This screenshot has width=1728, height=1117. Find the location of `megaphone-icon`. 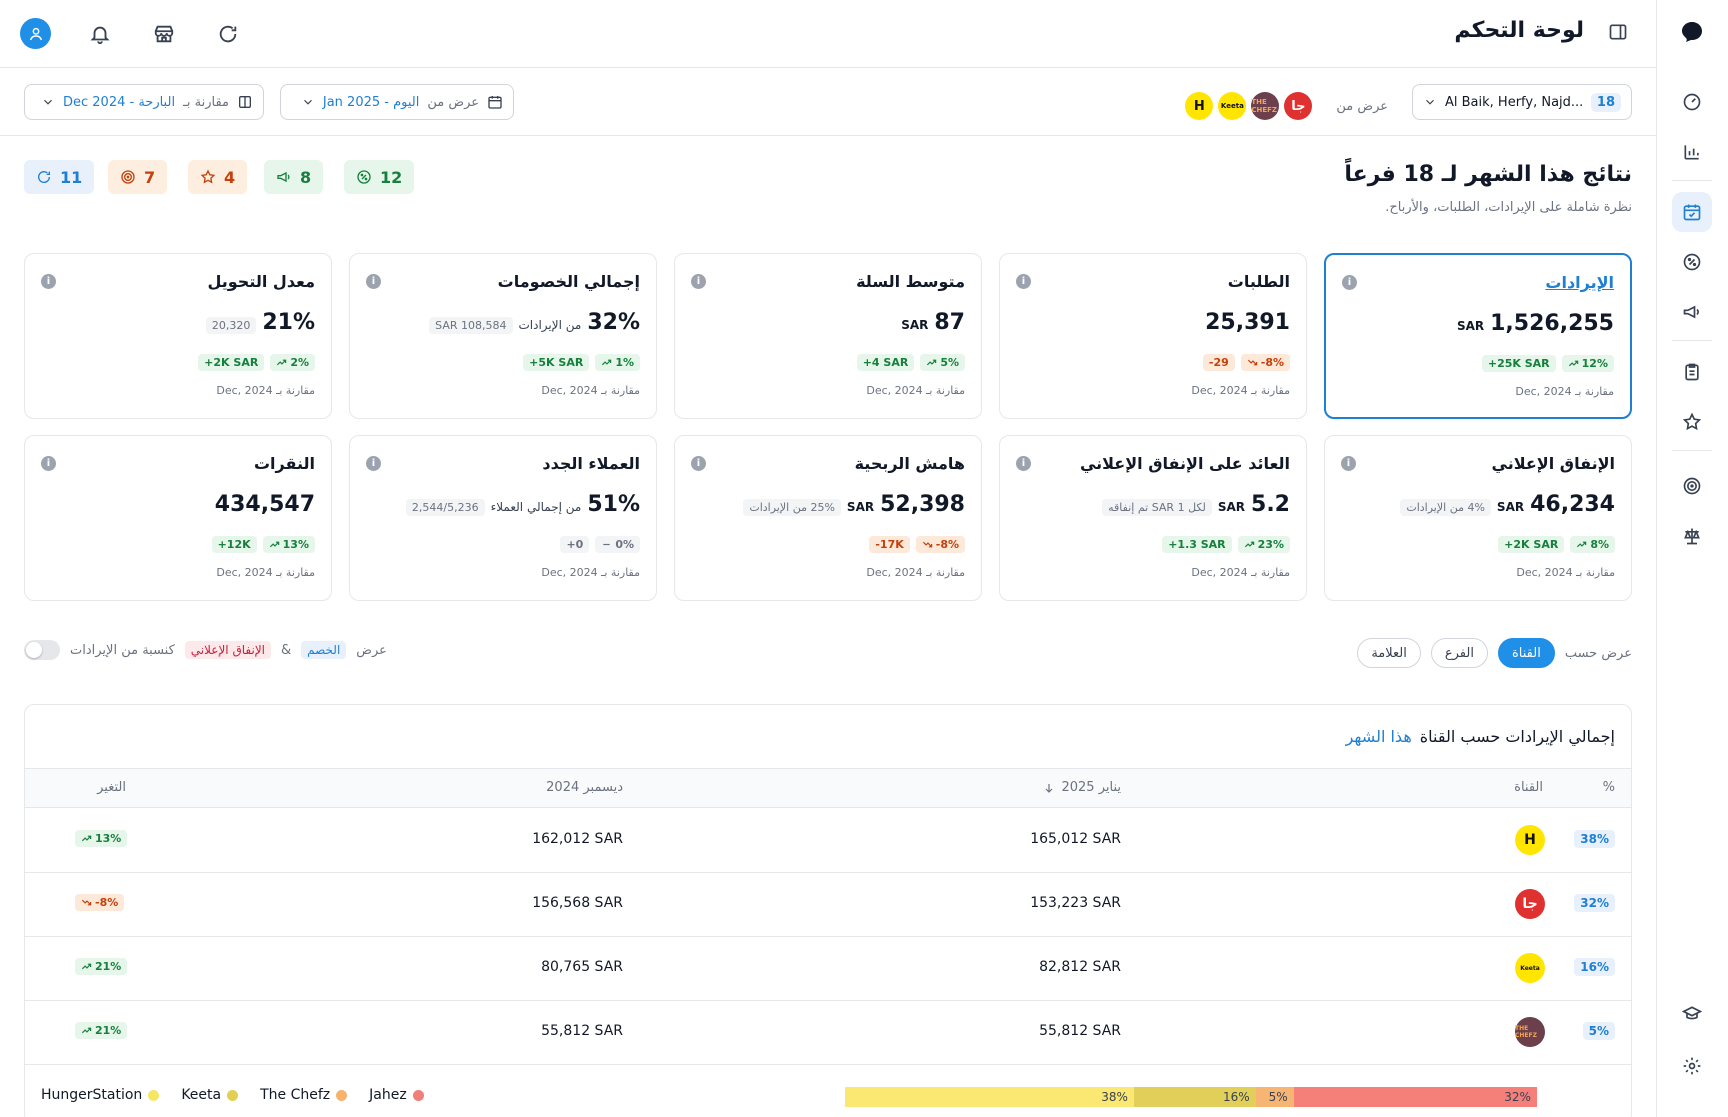

megaphone-icon is located at coordinates (1692, 312).